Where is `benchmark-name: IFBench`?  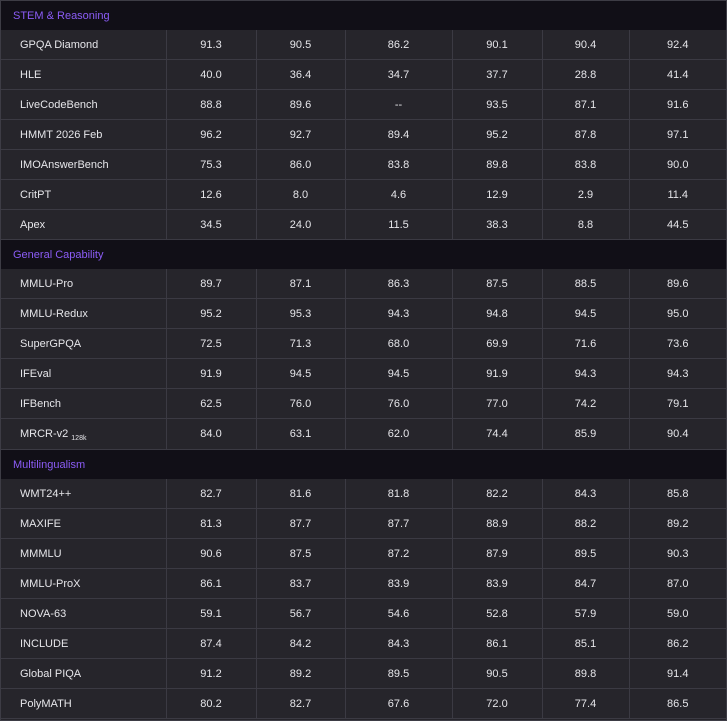
benchmark-name: IFBench is located at coordinates (40, 403).